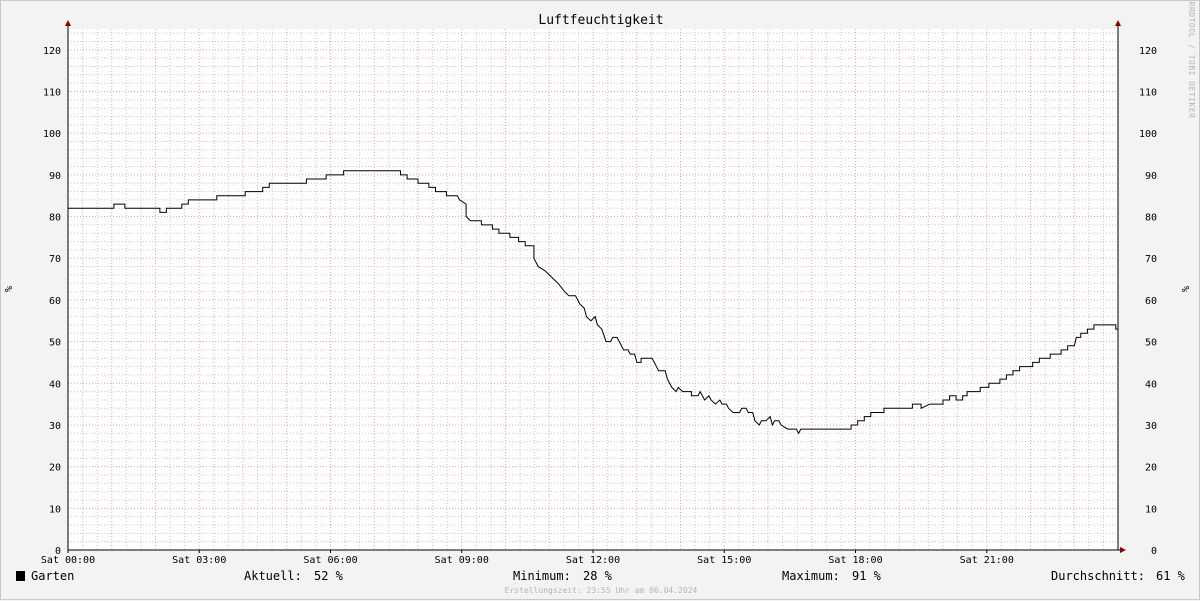 The height and width of the screenshot is (601, 1200). What do you see at coordinates (1148, 93) in the screenshot?
I see `y-tick-label-right: 110` at bounding box center [1148, 93].